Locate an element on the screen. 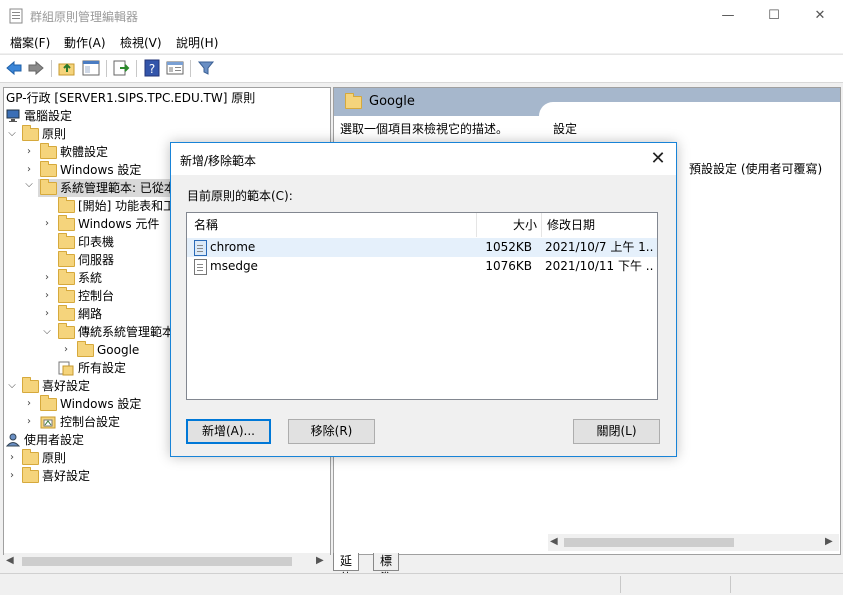 The image size is (843, 595). toolbar: ? is located at coordinates (421, 68).